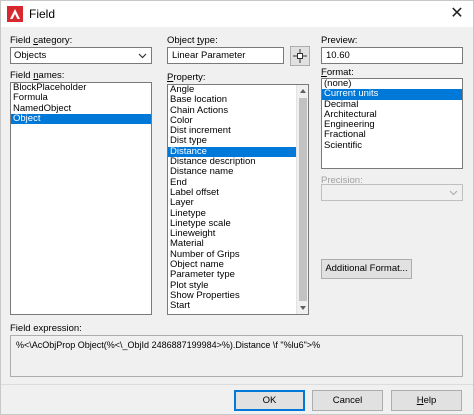 Image resolution: width=474 pixels, height=415 pixels. I want to click on scroll-down-icon, so click(303, 308).